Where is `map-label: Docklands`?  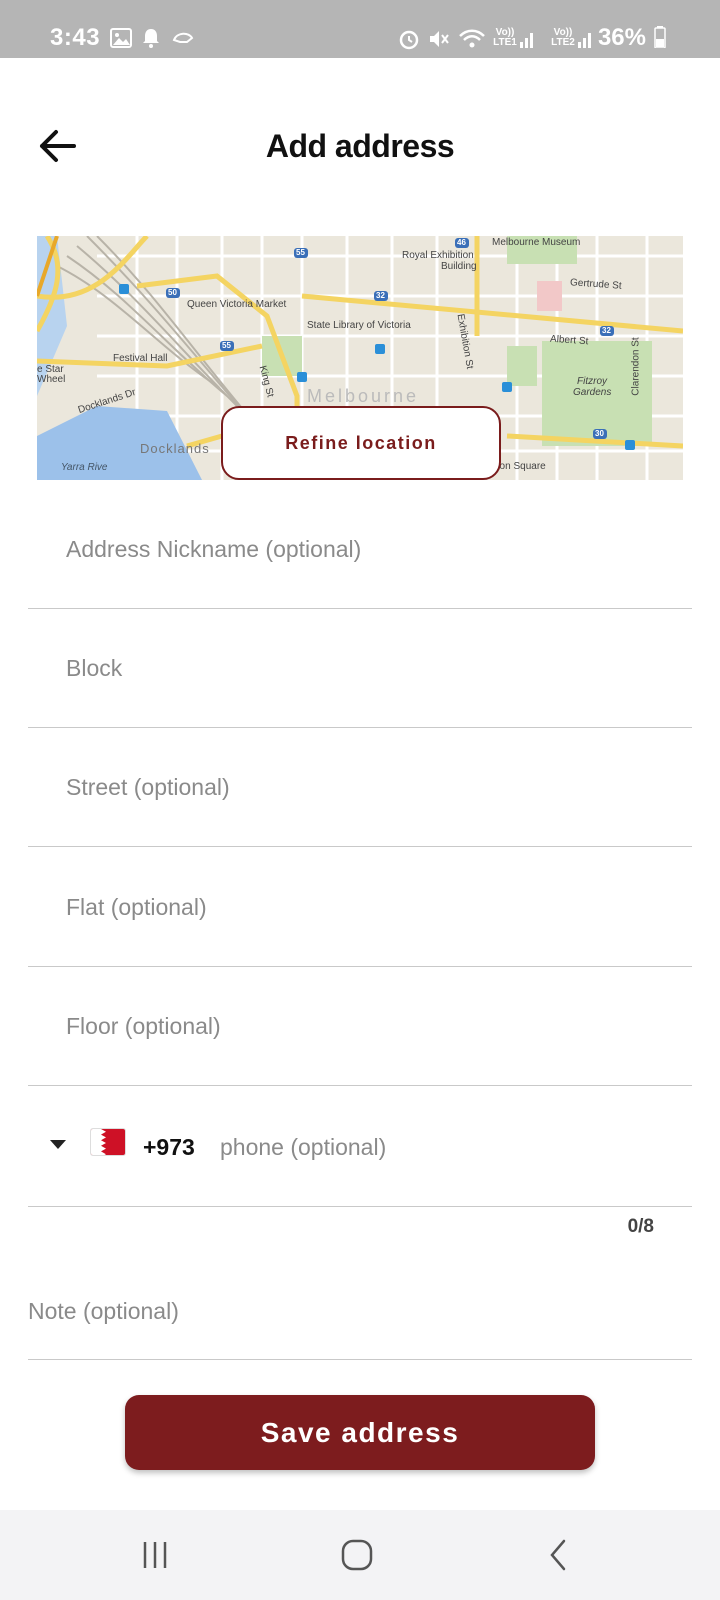
map-label: Docklands is located at coordinates (175, 448).